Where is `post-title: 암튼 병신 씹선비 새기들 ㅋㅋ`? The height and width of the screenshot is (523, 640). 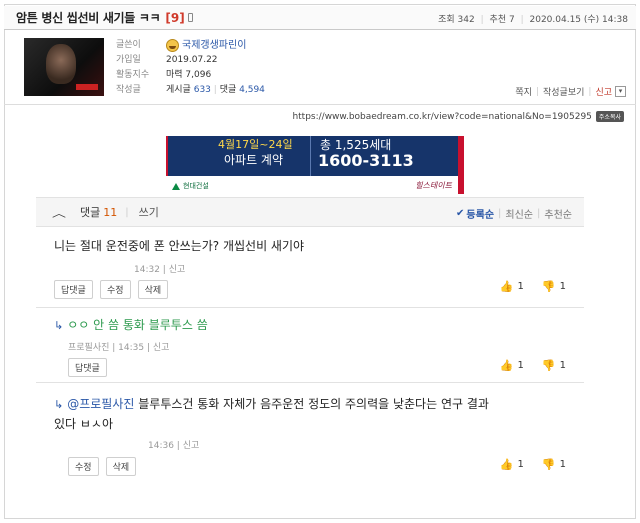 post-title: 암튼 병신 씹선비 새기들 ㅋㅋ is located at coordinates (88, 18).